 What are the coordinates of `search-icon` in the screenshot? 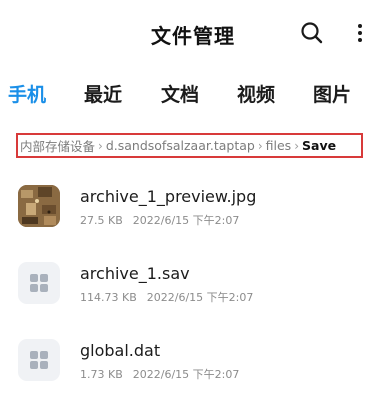 It's located at (312, 33).